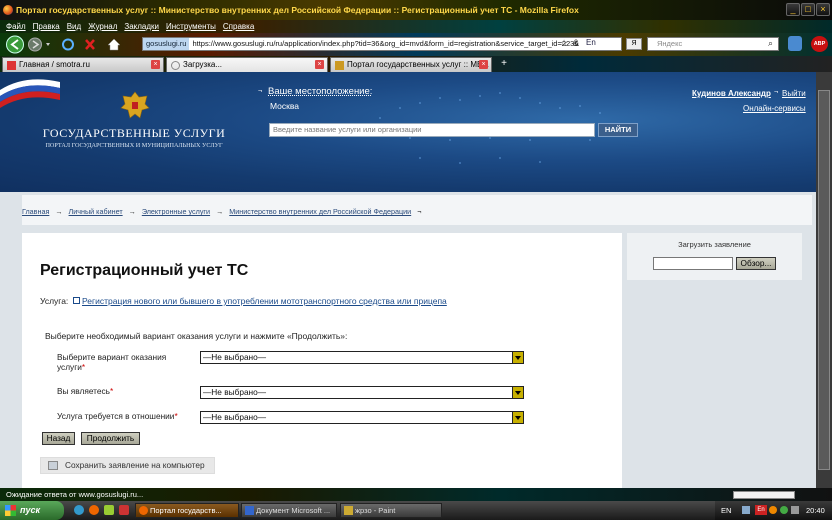 The height and width of the screenshot is (520, 832). What do you see at coordinates (362, 357) in the screenshot?
I see `variant-select: —Не выбрано—` at bounding box center [362, 357].